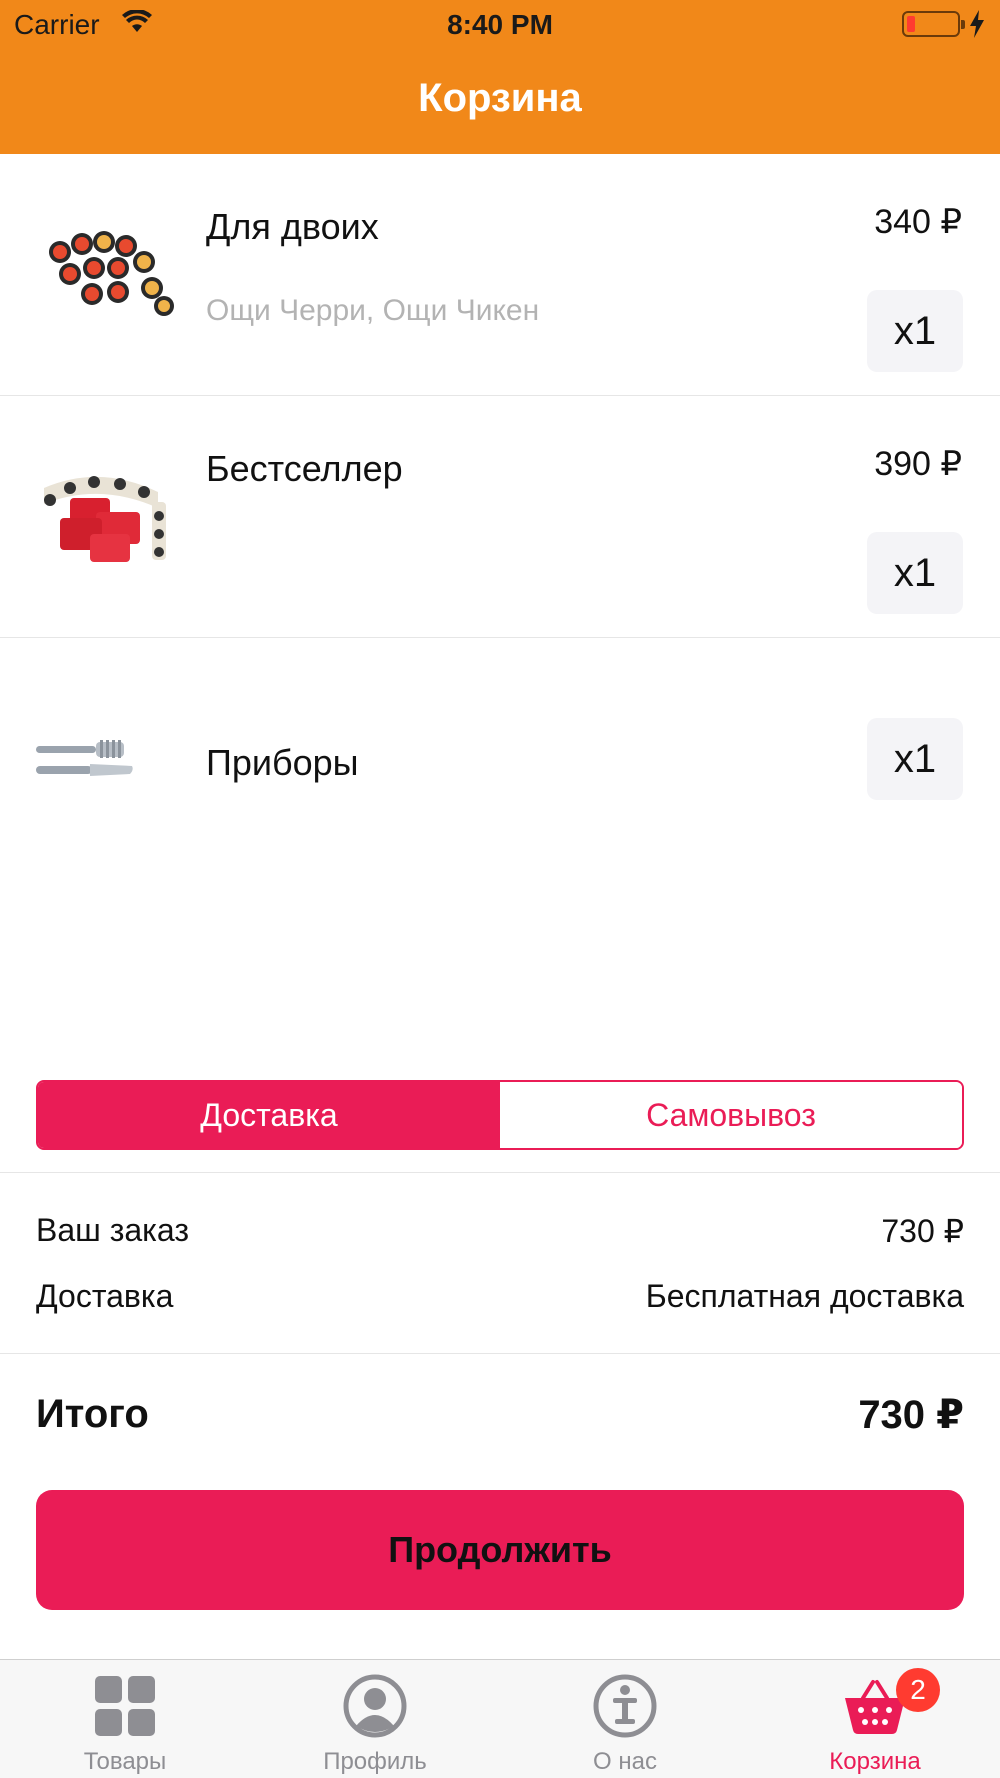  What do you see at coordinates (109, 518) in the screenshot?
I see `sushi-roll-image` at bounding box center [109, 518].